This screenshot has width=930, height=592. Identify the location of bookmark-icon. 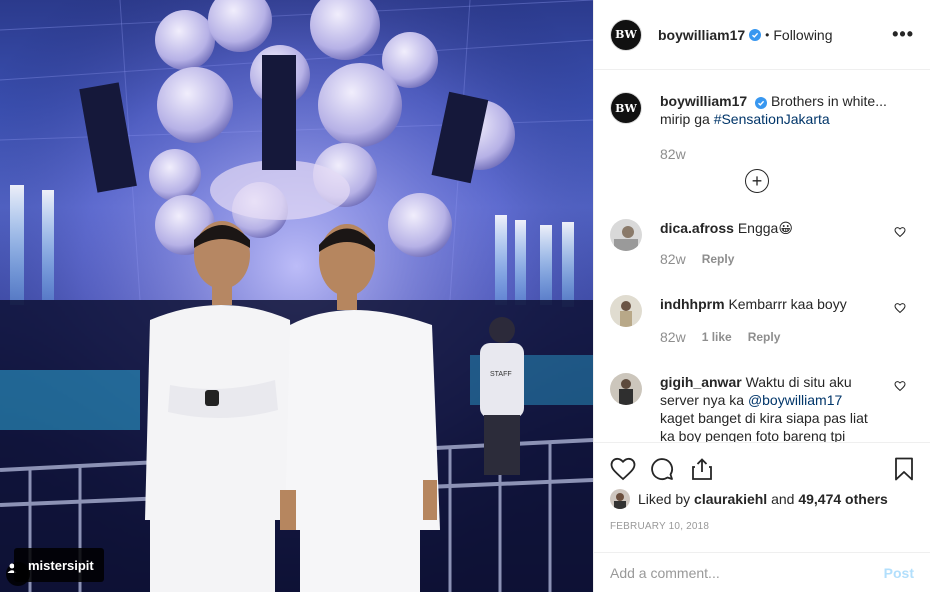
(894, 469).